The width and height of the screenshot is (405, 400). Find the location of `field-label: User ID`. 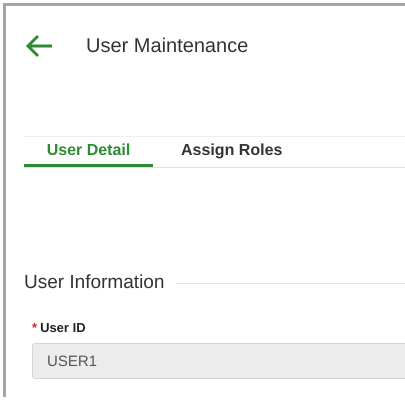

field-label: User ID is located at coordinates (63, 327).